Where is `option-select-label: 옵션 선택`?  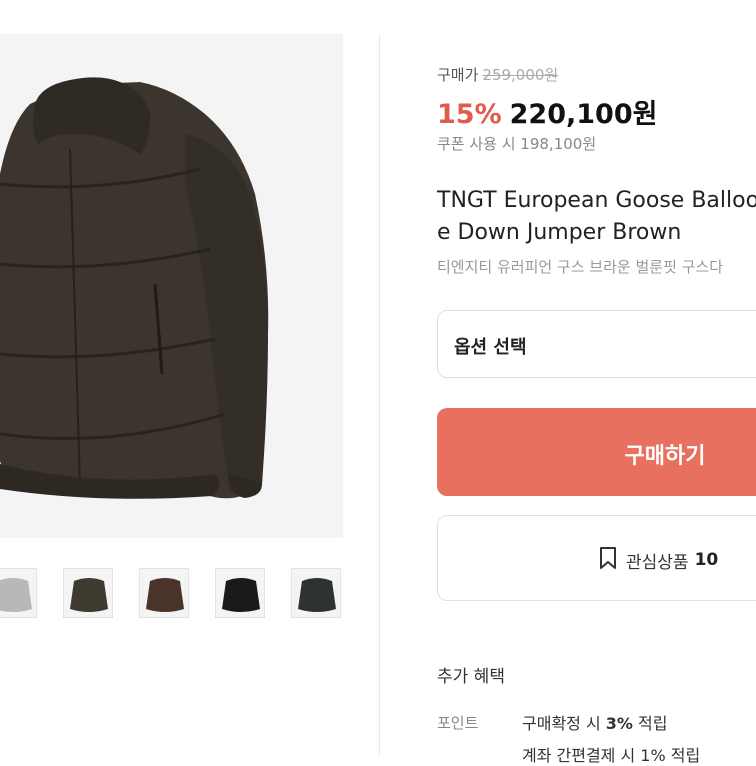
option-select-label: 옵션 선택 is located at coordinates (490, 347).